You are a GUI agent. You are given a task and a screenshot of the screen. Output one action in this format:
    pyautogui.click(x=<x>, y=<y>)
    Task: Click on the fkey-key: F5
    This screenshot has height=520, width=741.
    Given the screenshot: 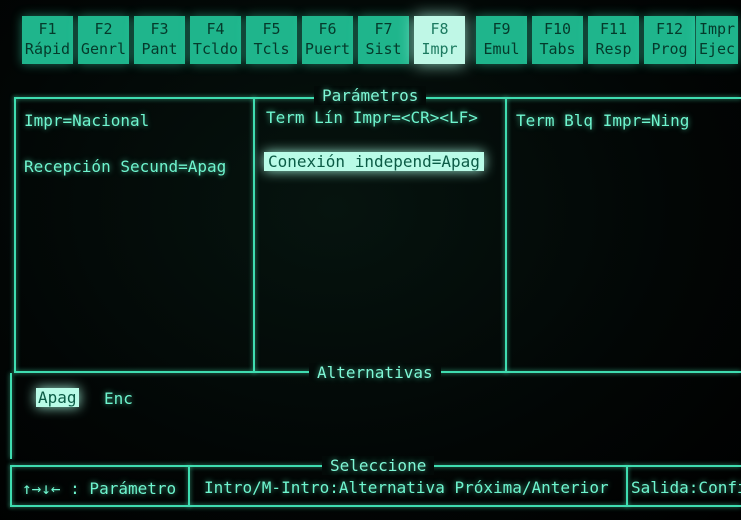 What is the action you would take?
    pyautogui.click(x=271, y=29)
    